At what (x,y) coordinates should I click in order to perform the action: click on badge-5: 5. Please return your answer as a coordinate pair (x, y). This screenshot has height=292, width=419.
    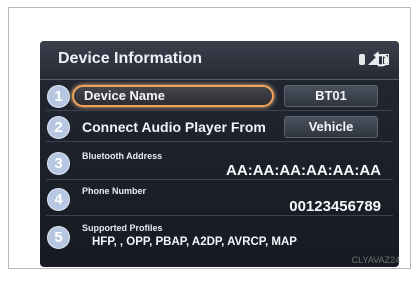
    Looking at the image, I should click on (58, 237).